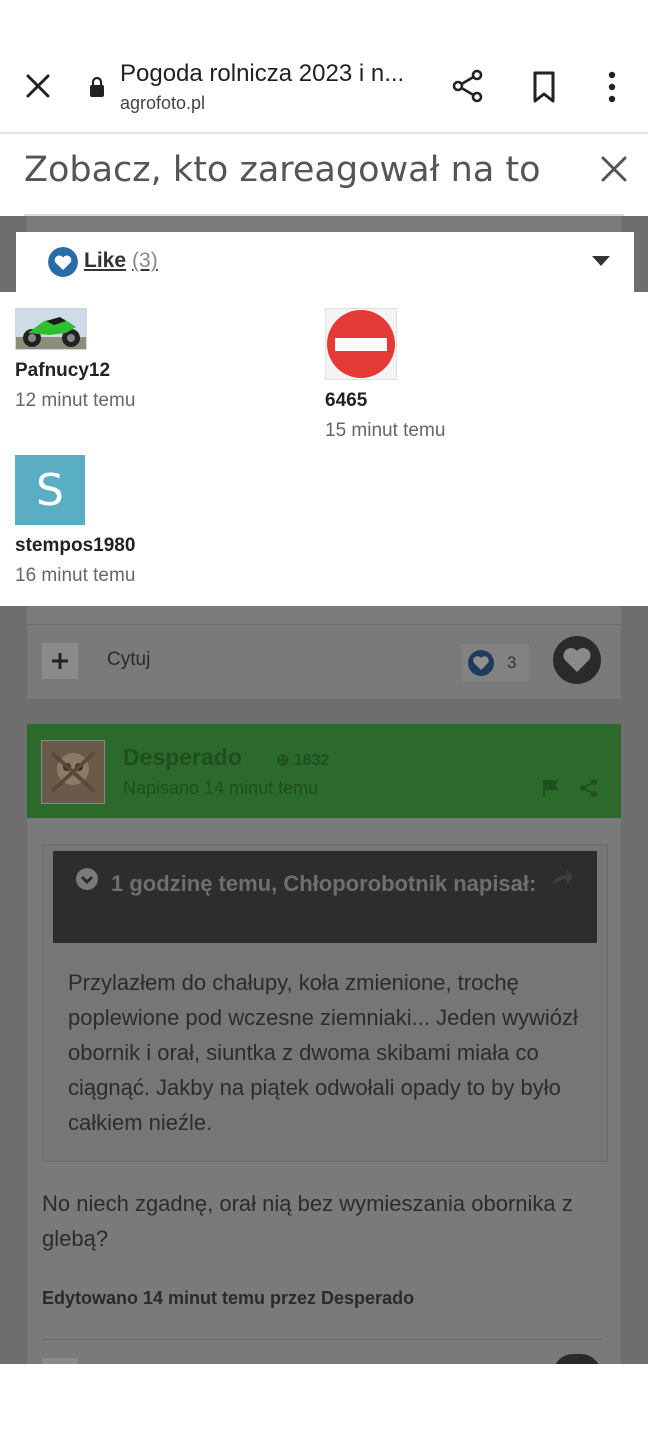 Image resolution: width=648 pixels, height=1440 pixels. I want to click on reputation: ⊕ 1832, so click(302, 760).